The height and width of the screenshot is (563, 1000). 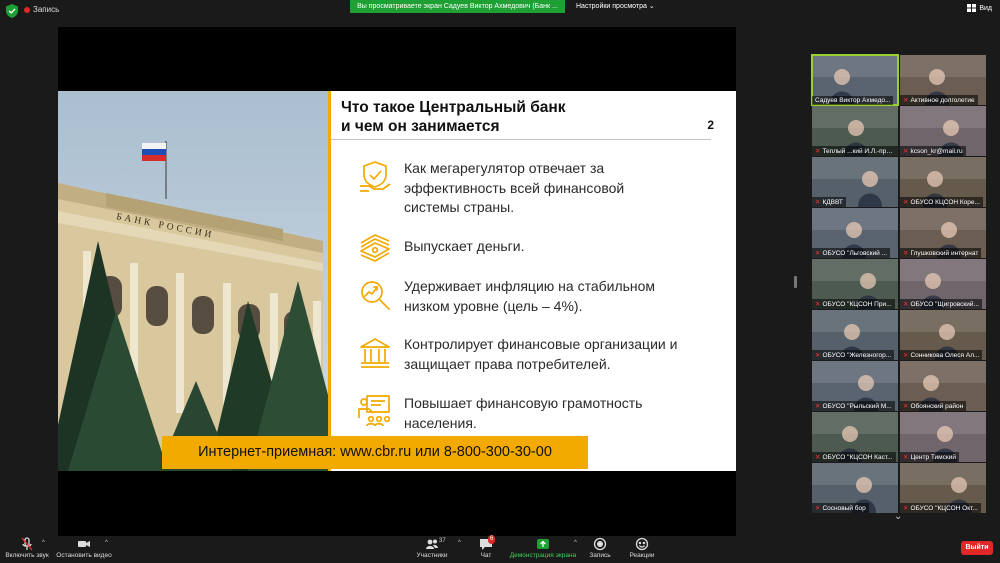 I want to click on chat-button: 6 Чат, so click(x=486, y=547).